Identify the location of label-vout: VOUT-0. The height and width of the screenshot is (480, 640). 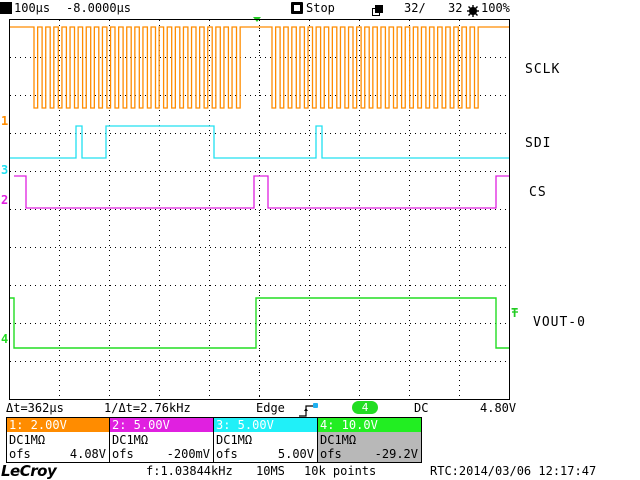
(559, 322).